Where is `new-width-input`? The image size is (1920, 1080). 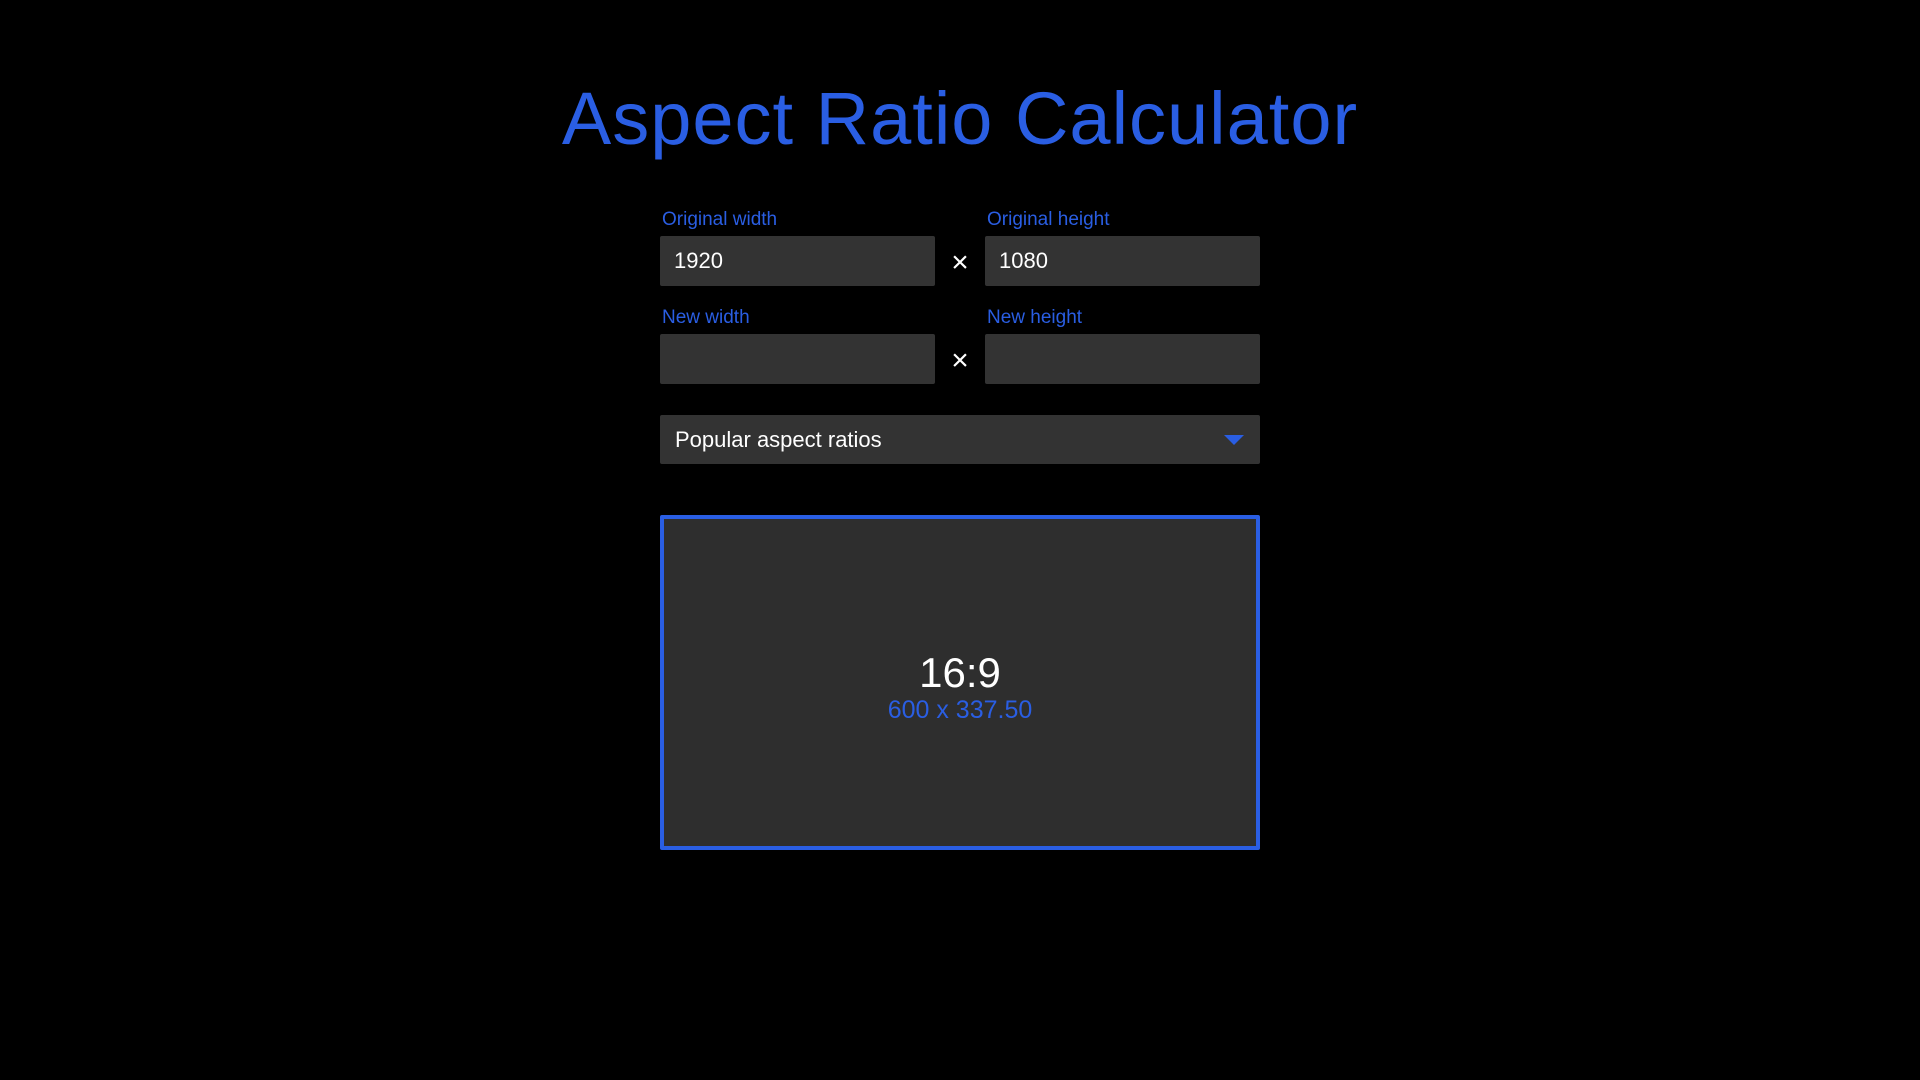
new-width-input is located at coordinates (797, 359).